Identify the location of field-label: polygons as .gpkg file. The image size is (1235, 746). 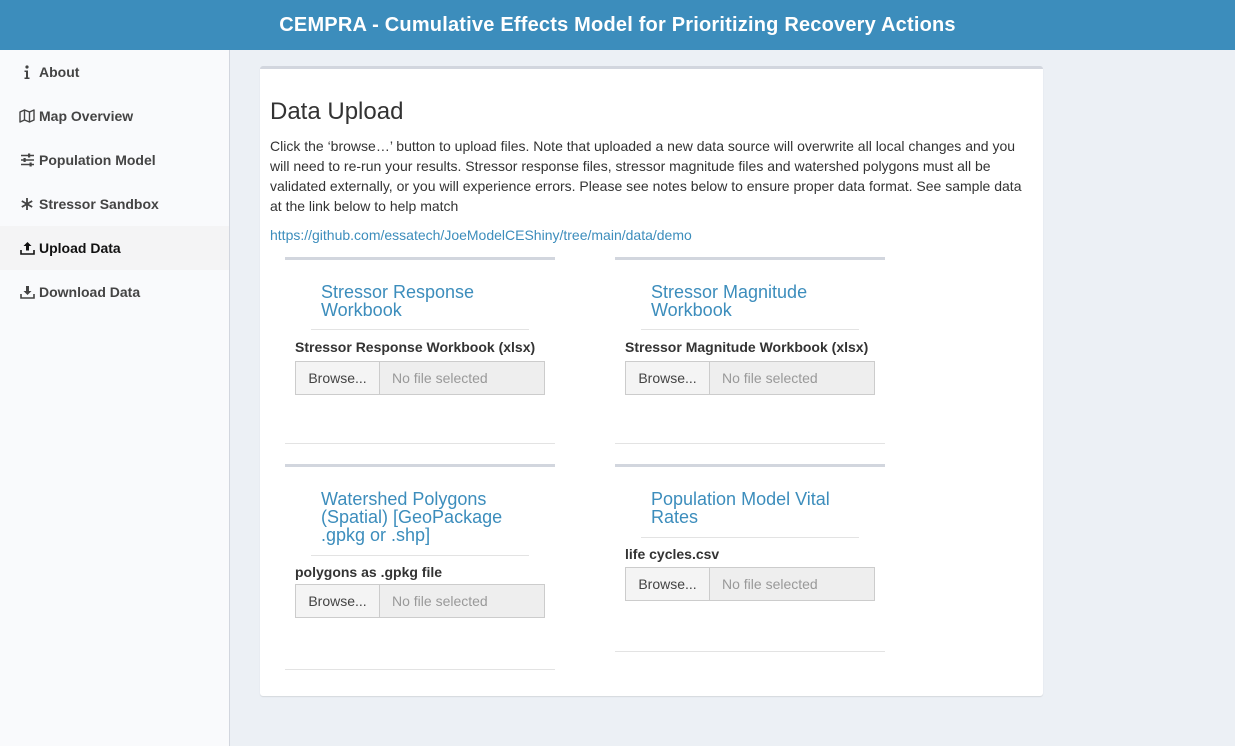
(369, 572).